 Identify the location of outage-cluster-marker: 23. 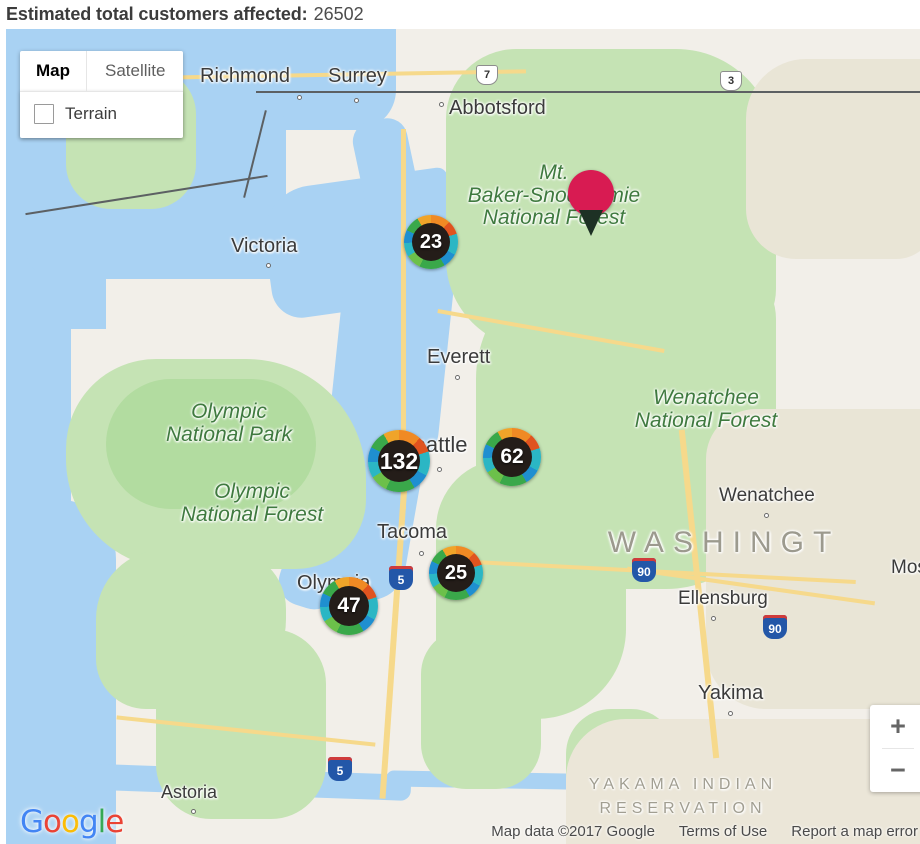
(431, 242).